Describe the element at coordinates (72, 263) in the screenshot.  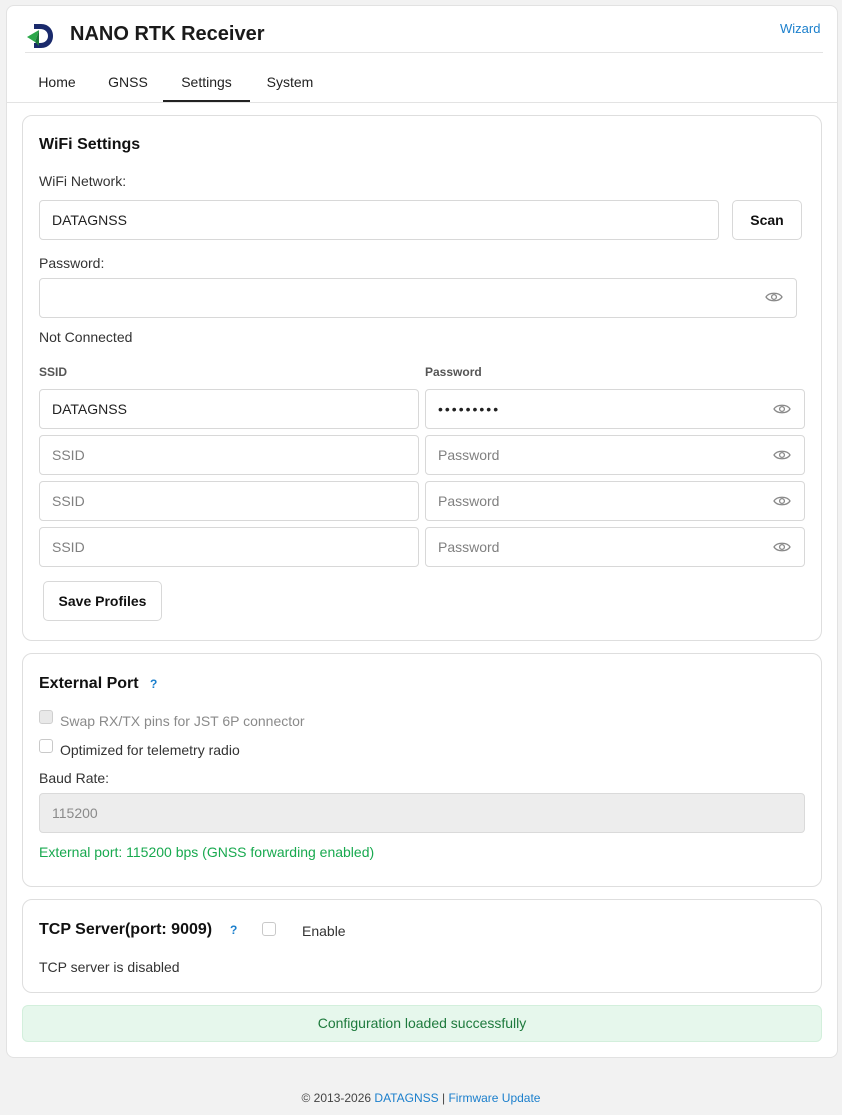
I see `password-label: Password:` at that location.